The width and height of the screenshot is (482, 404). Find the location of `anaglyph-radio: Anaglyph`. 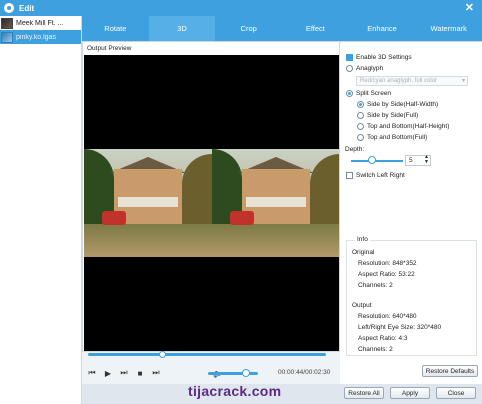

anaglyph-radio: Anaglyph is located at coordinates (364, 68).